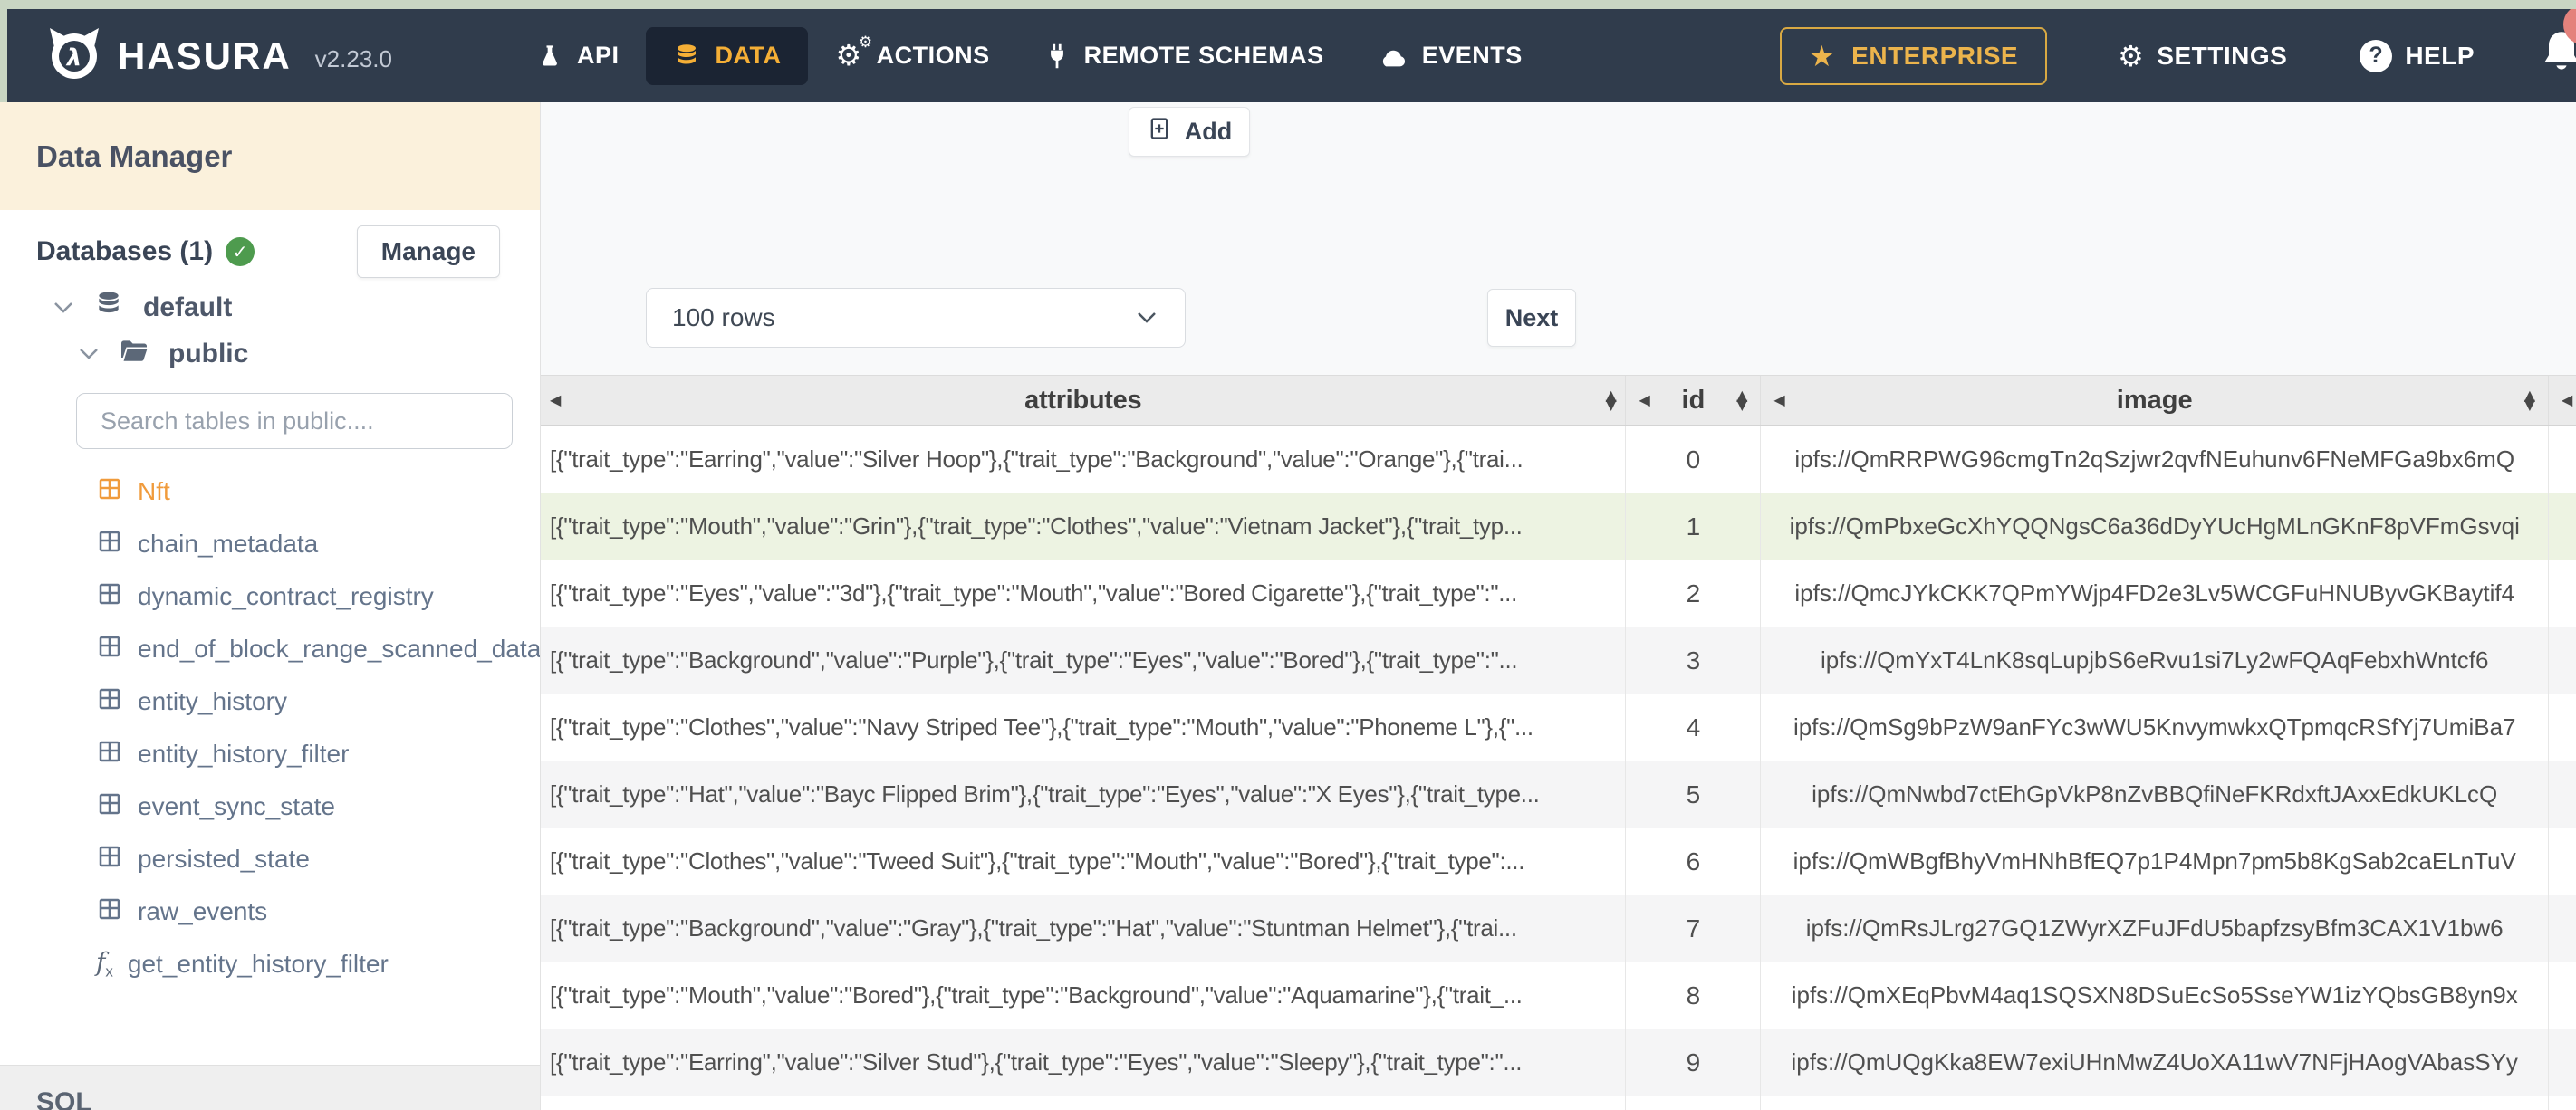 The image size is (2576, 1110). What do you see at coordinates (428, 252) in the screenshot?
I see `manage-button: Manage` at bounding box center [428, 252].